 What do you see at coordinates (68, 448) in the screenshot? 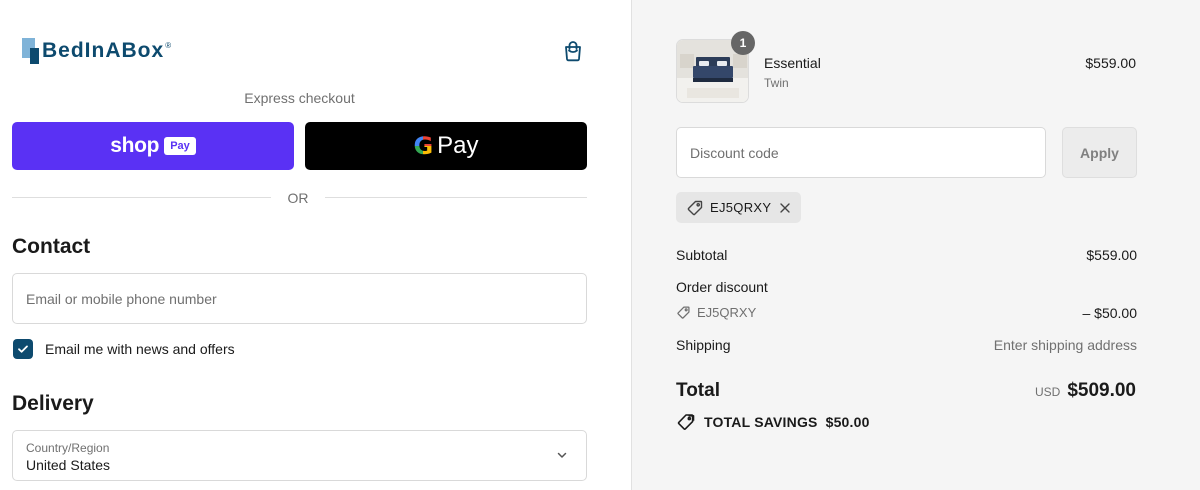
I see `country-label: Country/Region` at bounding box center [68, 448].